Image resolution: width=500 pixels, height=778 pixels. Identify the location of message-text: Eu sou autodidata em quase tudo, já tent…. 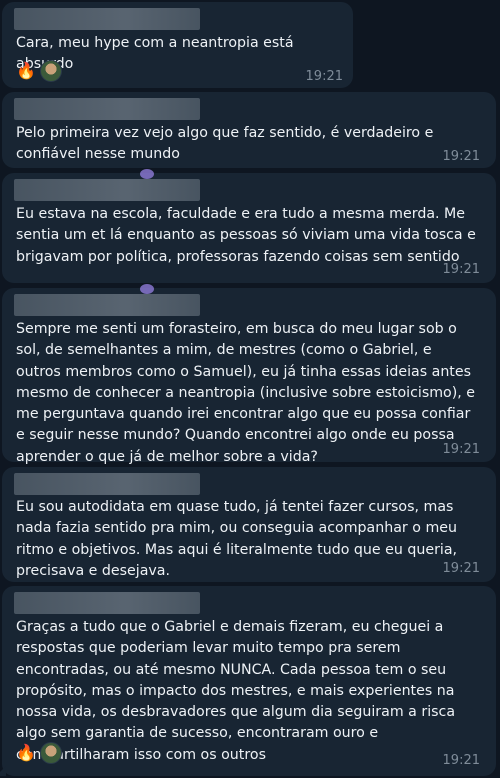
(237, 539).